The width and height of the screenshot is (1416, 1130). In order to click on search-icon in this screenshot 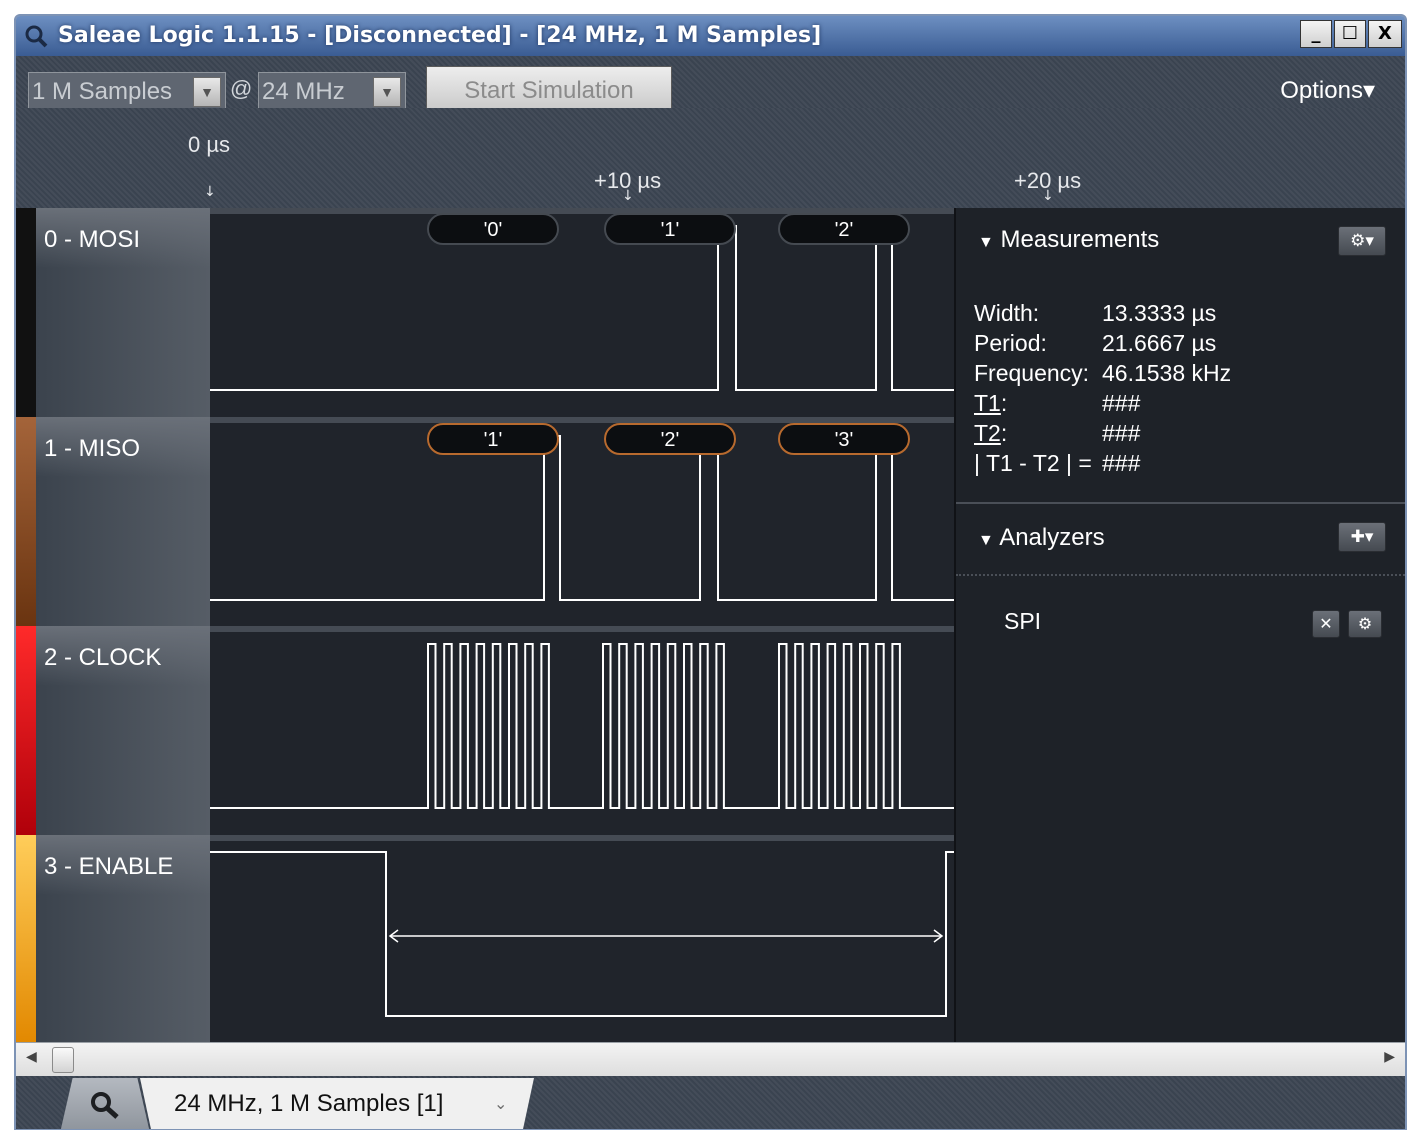, I will do `click(105, 1105)`.